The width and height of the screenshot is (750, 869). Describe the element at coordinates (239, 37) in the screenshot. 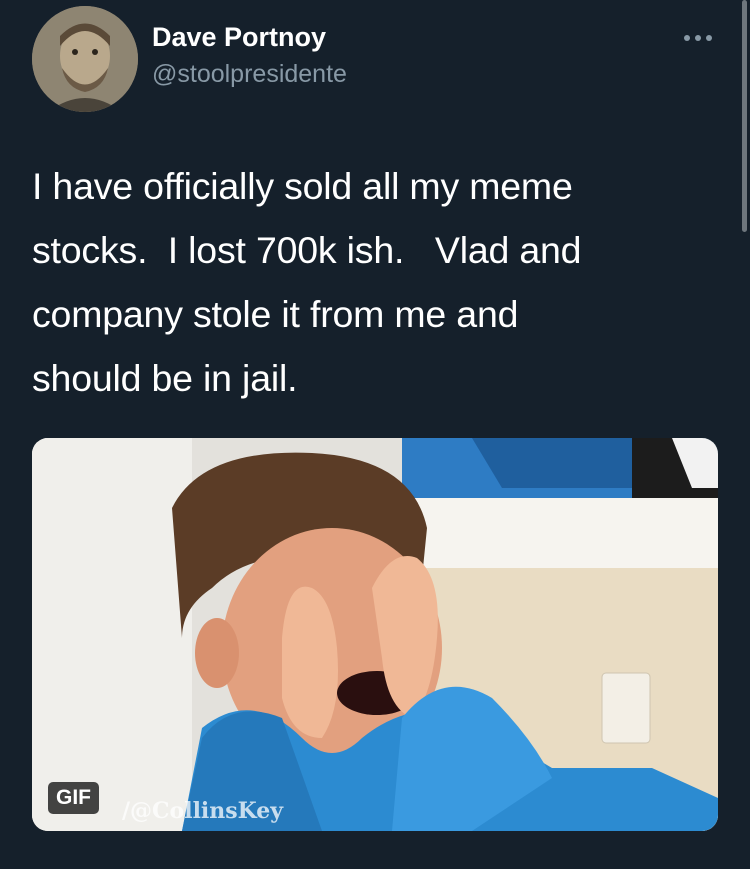

I see `author-display-name: Dave Portnoy` at that location.